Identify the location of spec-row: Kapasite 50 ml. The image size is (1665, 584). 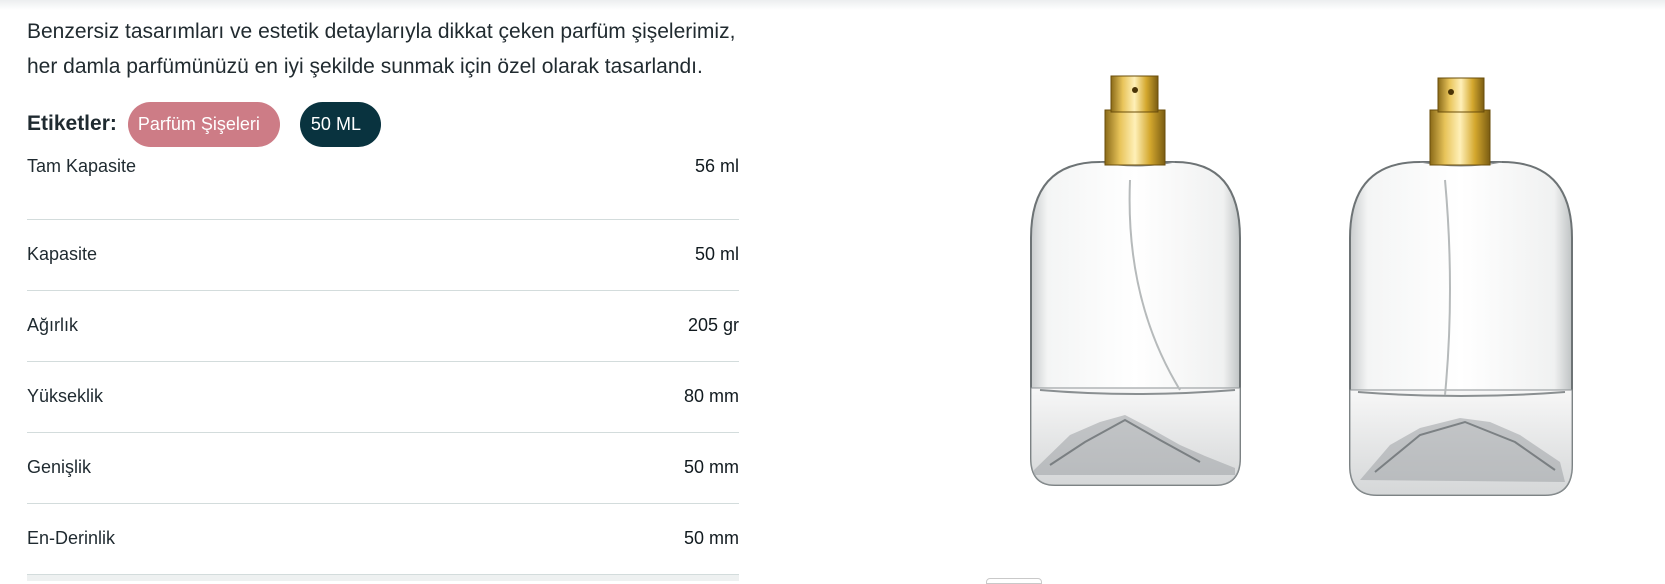
(383, 255).